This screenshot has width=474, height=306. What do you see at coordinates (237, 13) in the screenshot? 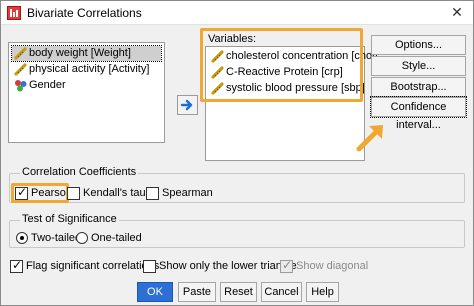
I see `title-bar: Bivariate Correlations ✕` at bounding box center [237, 13].